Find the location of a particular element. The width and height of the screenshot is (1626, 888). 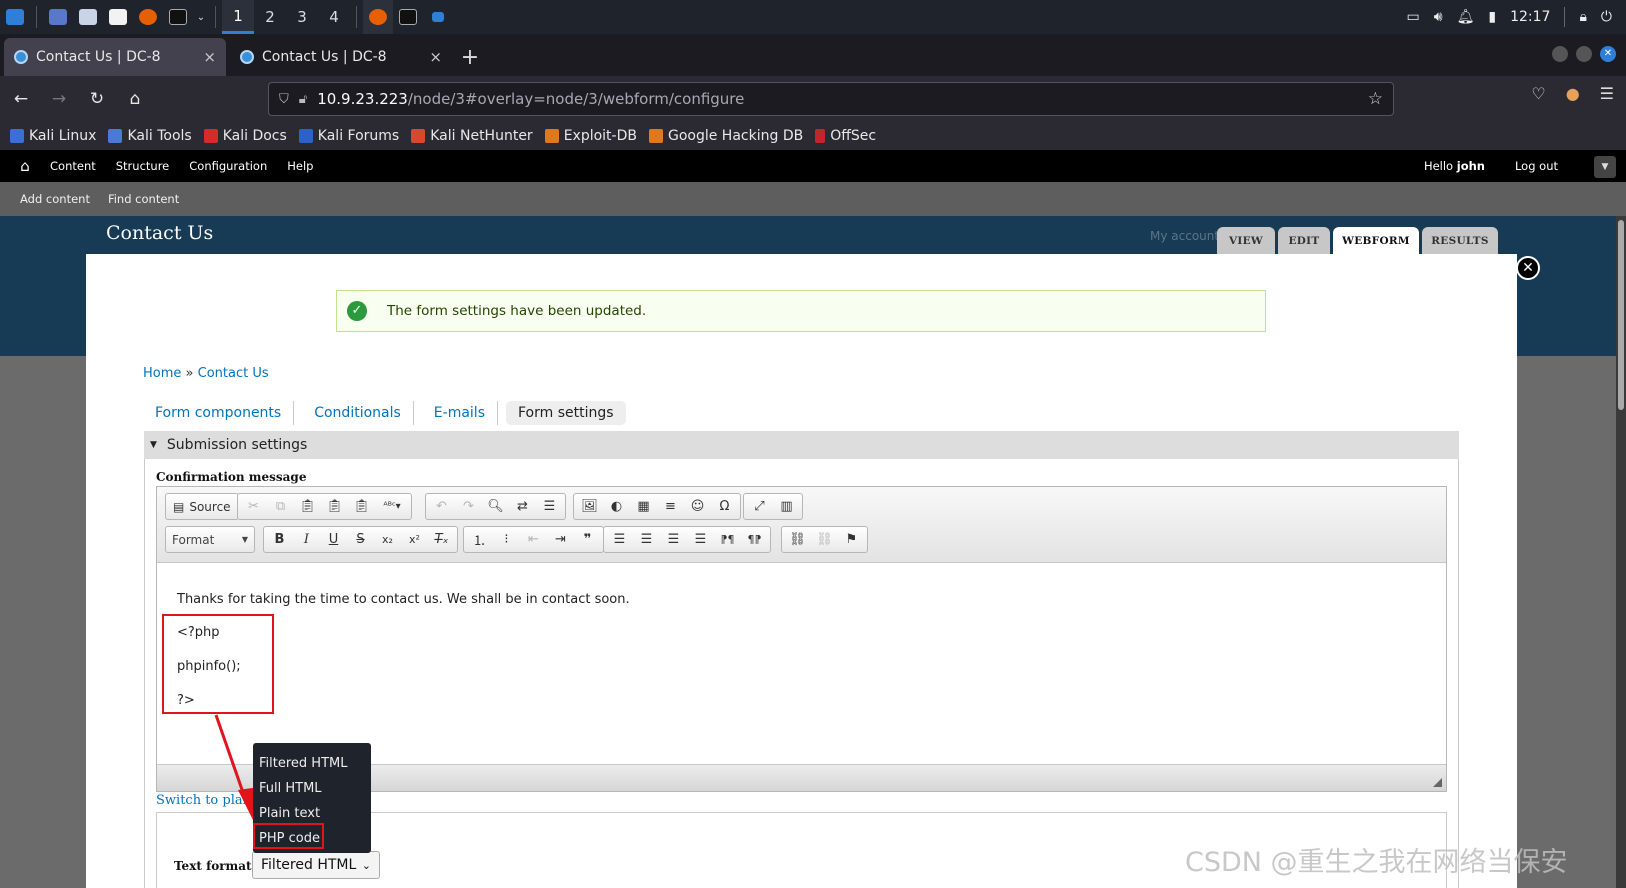

align-right-icon: ☰ is located at coordinates (673, 539).